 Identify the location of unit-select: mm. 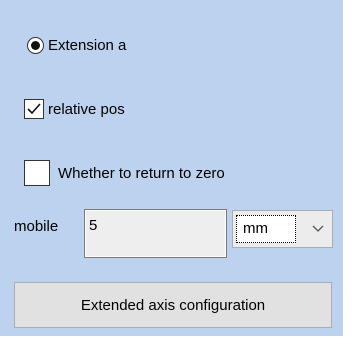
(282, 229).